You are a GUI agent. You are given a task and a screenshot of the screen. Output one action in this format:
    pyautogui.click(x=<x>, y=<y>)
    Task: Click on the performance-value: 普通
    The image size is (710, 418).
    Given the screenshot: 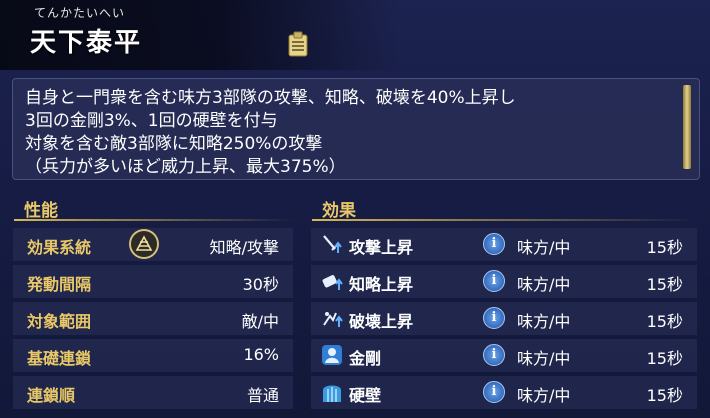 What is the action you would take?
    pyautogui.click(x=262, y=395)
    